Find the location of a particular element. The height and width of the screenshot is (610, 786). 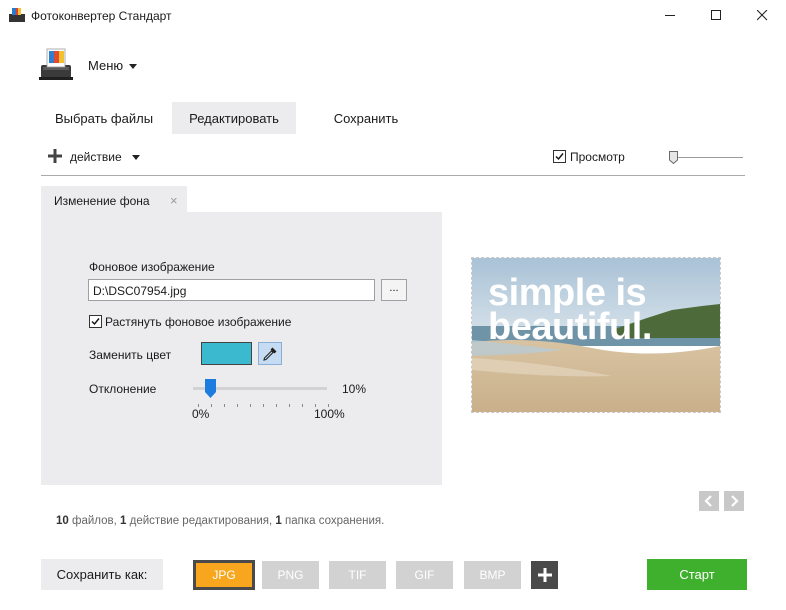

minimize-icon is located at coordinates (669, 15).